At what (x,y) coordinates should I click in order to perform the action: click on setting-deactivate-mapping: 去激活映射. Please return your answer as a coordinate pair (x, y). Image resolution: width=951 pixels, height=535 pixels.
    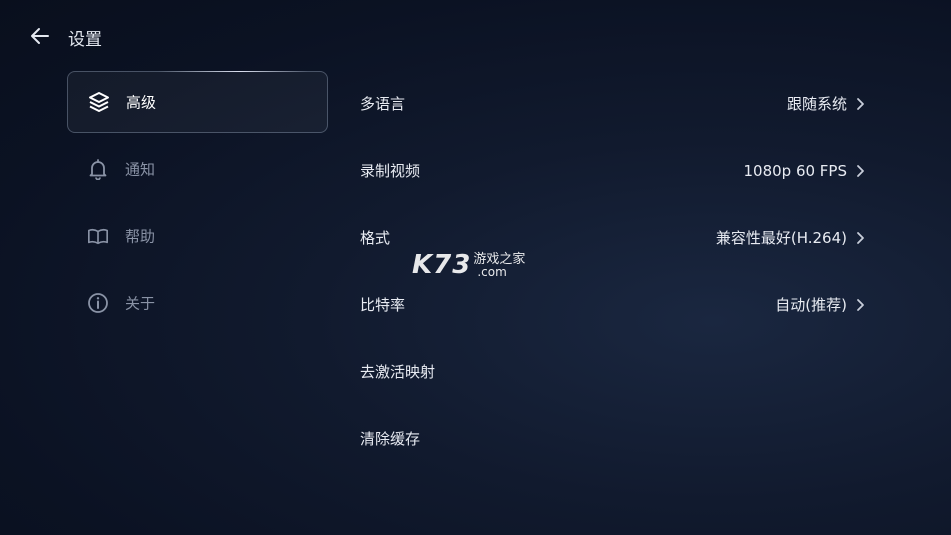
    Looking at the image, I should click on (612, 371).